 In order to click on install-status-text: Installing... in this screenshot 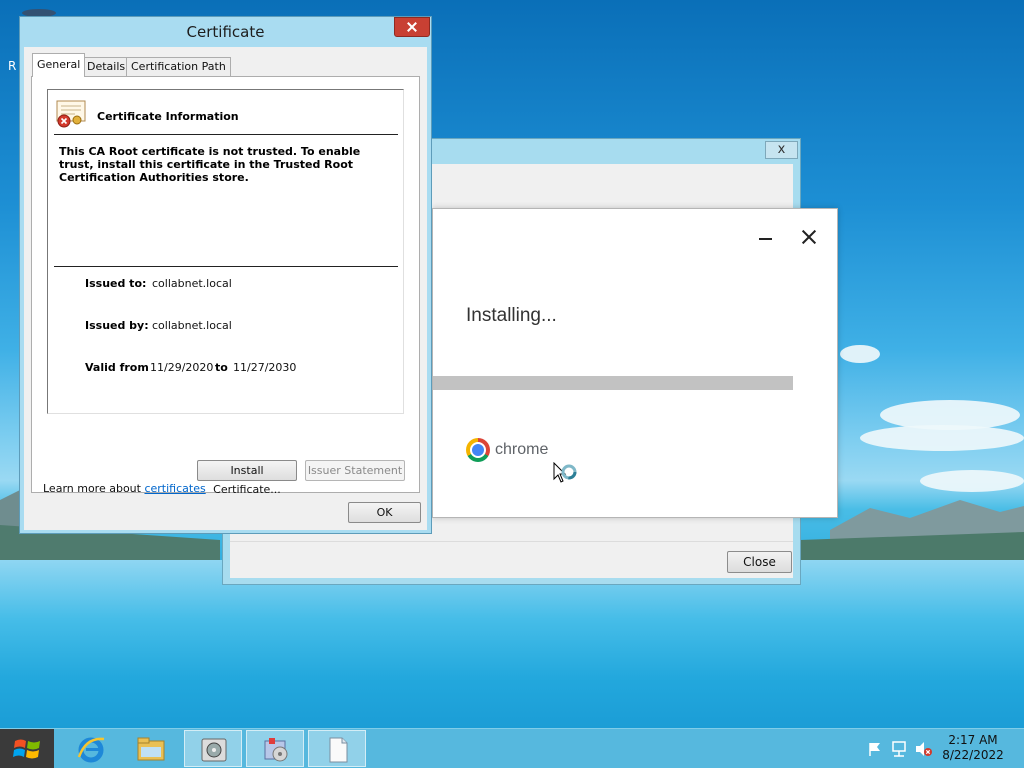, I will do `click(511, 315)`.